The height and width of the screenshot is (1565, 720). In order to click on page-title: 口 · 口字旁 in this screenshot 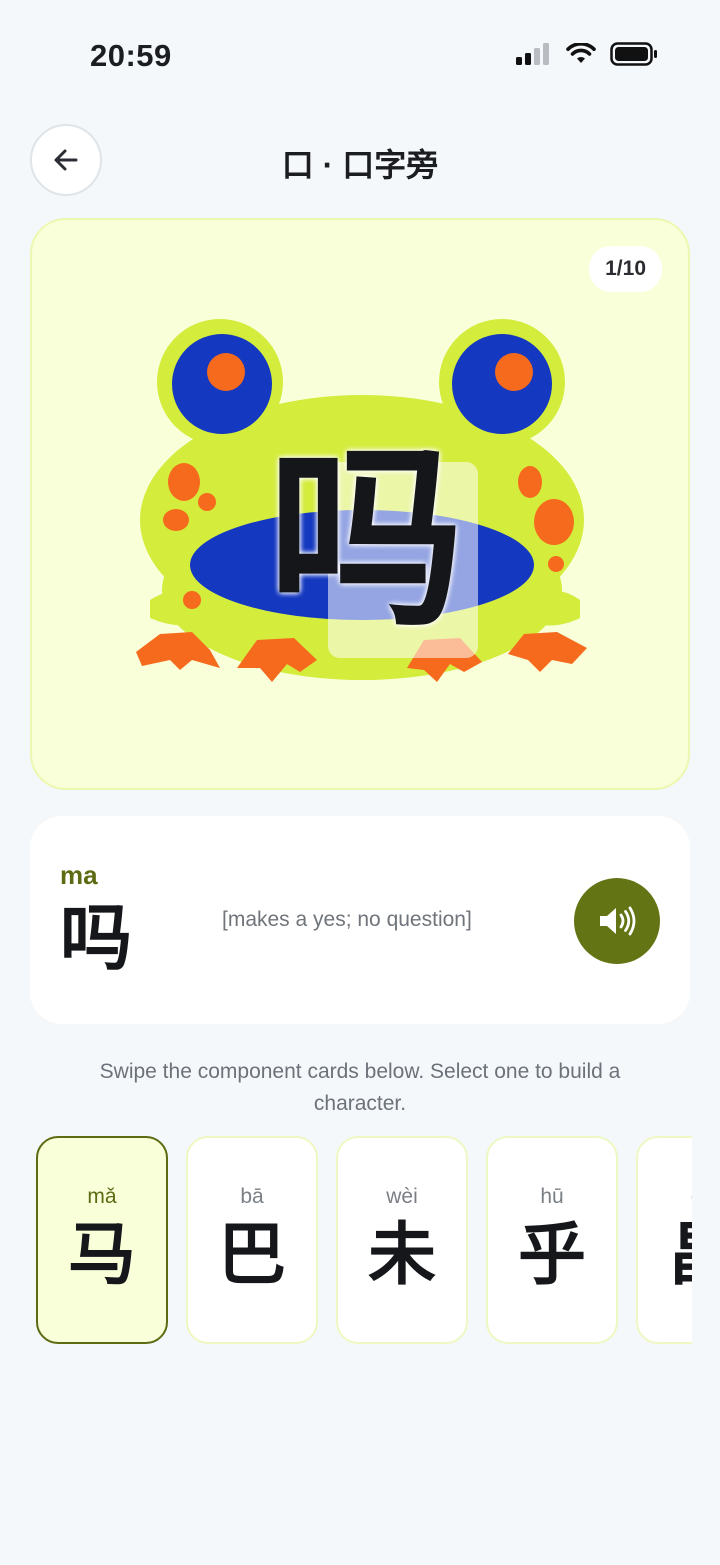, I will do `click(360, 165)`.